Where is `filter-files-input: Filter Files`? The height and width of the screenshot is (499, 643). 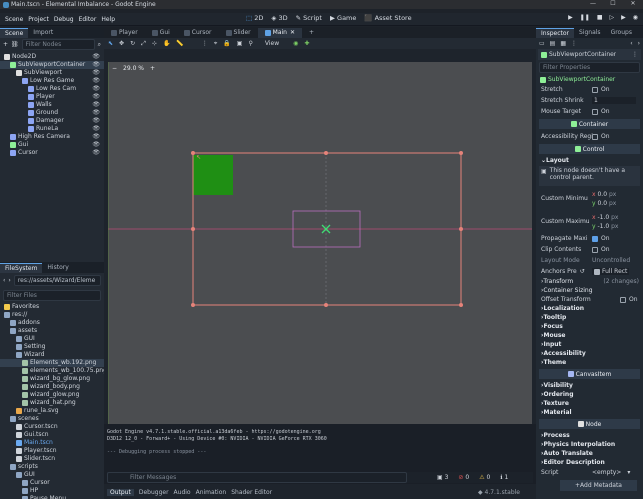
filter-files-input: Filter Files is located at coordinates (52, 295).